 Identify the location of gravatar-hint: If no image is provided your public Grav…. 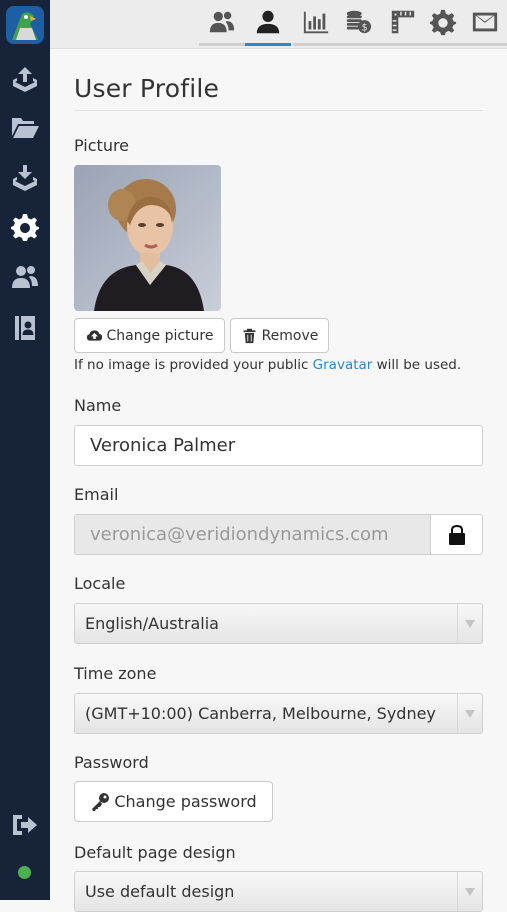
(267, 365).